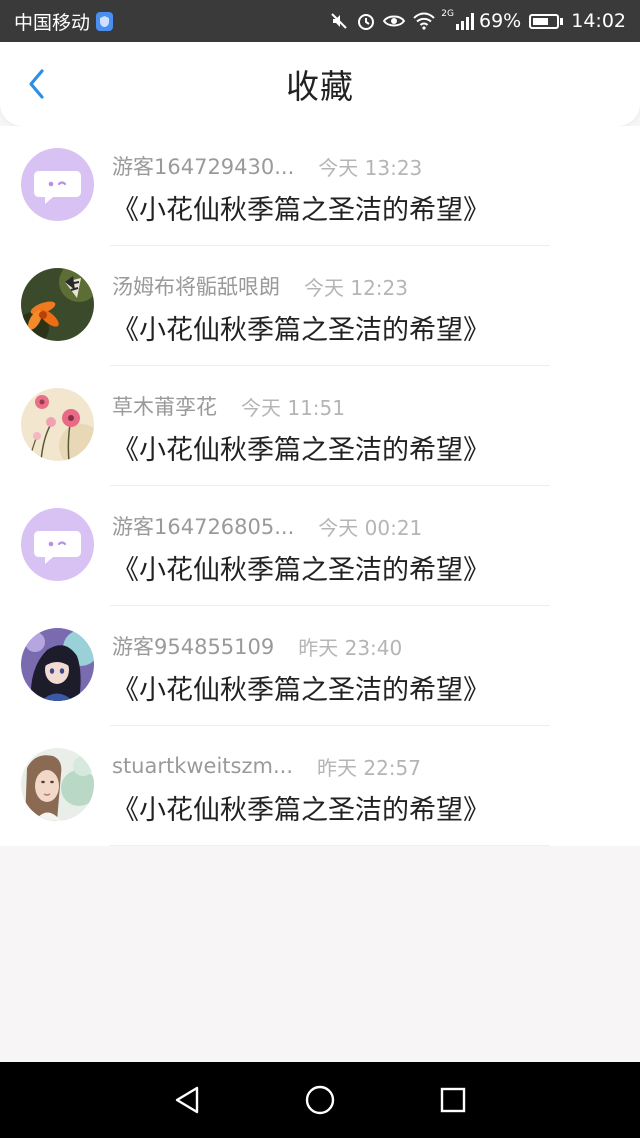 The image size is (640, 1138). I want to click on status-bar-left: 中国移动, so click(64, 21).